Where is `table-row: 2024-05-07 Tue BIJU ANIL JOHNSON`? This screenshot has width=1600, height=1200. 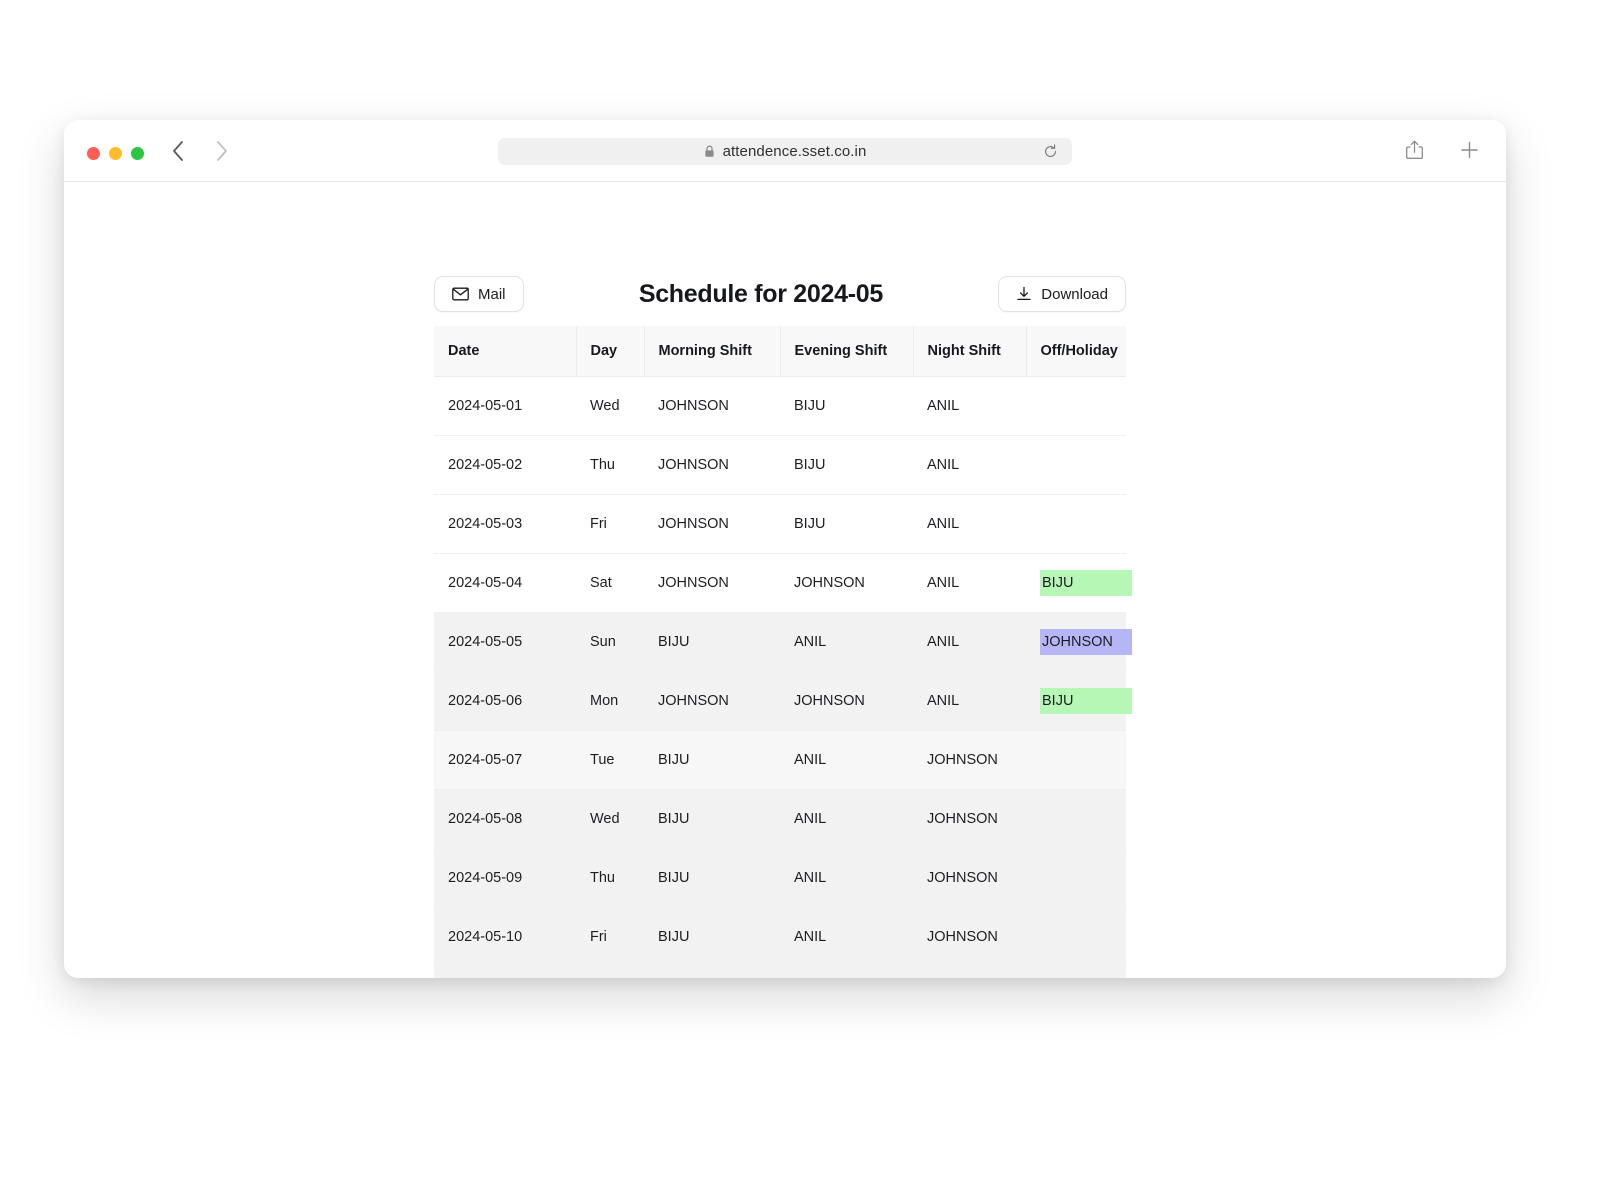 table-row: 2024-05-07 Tue BIJU ANIL JOHNSON is located at coordinates (780, 760).